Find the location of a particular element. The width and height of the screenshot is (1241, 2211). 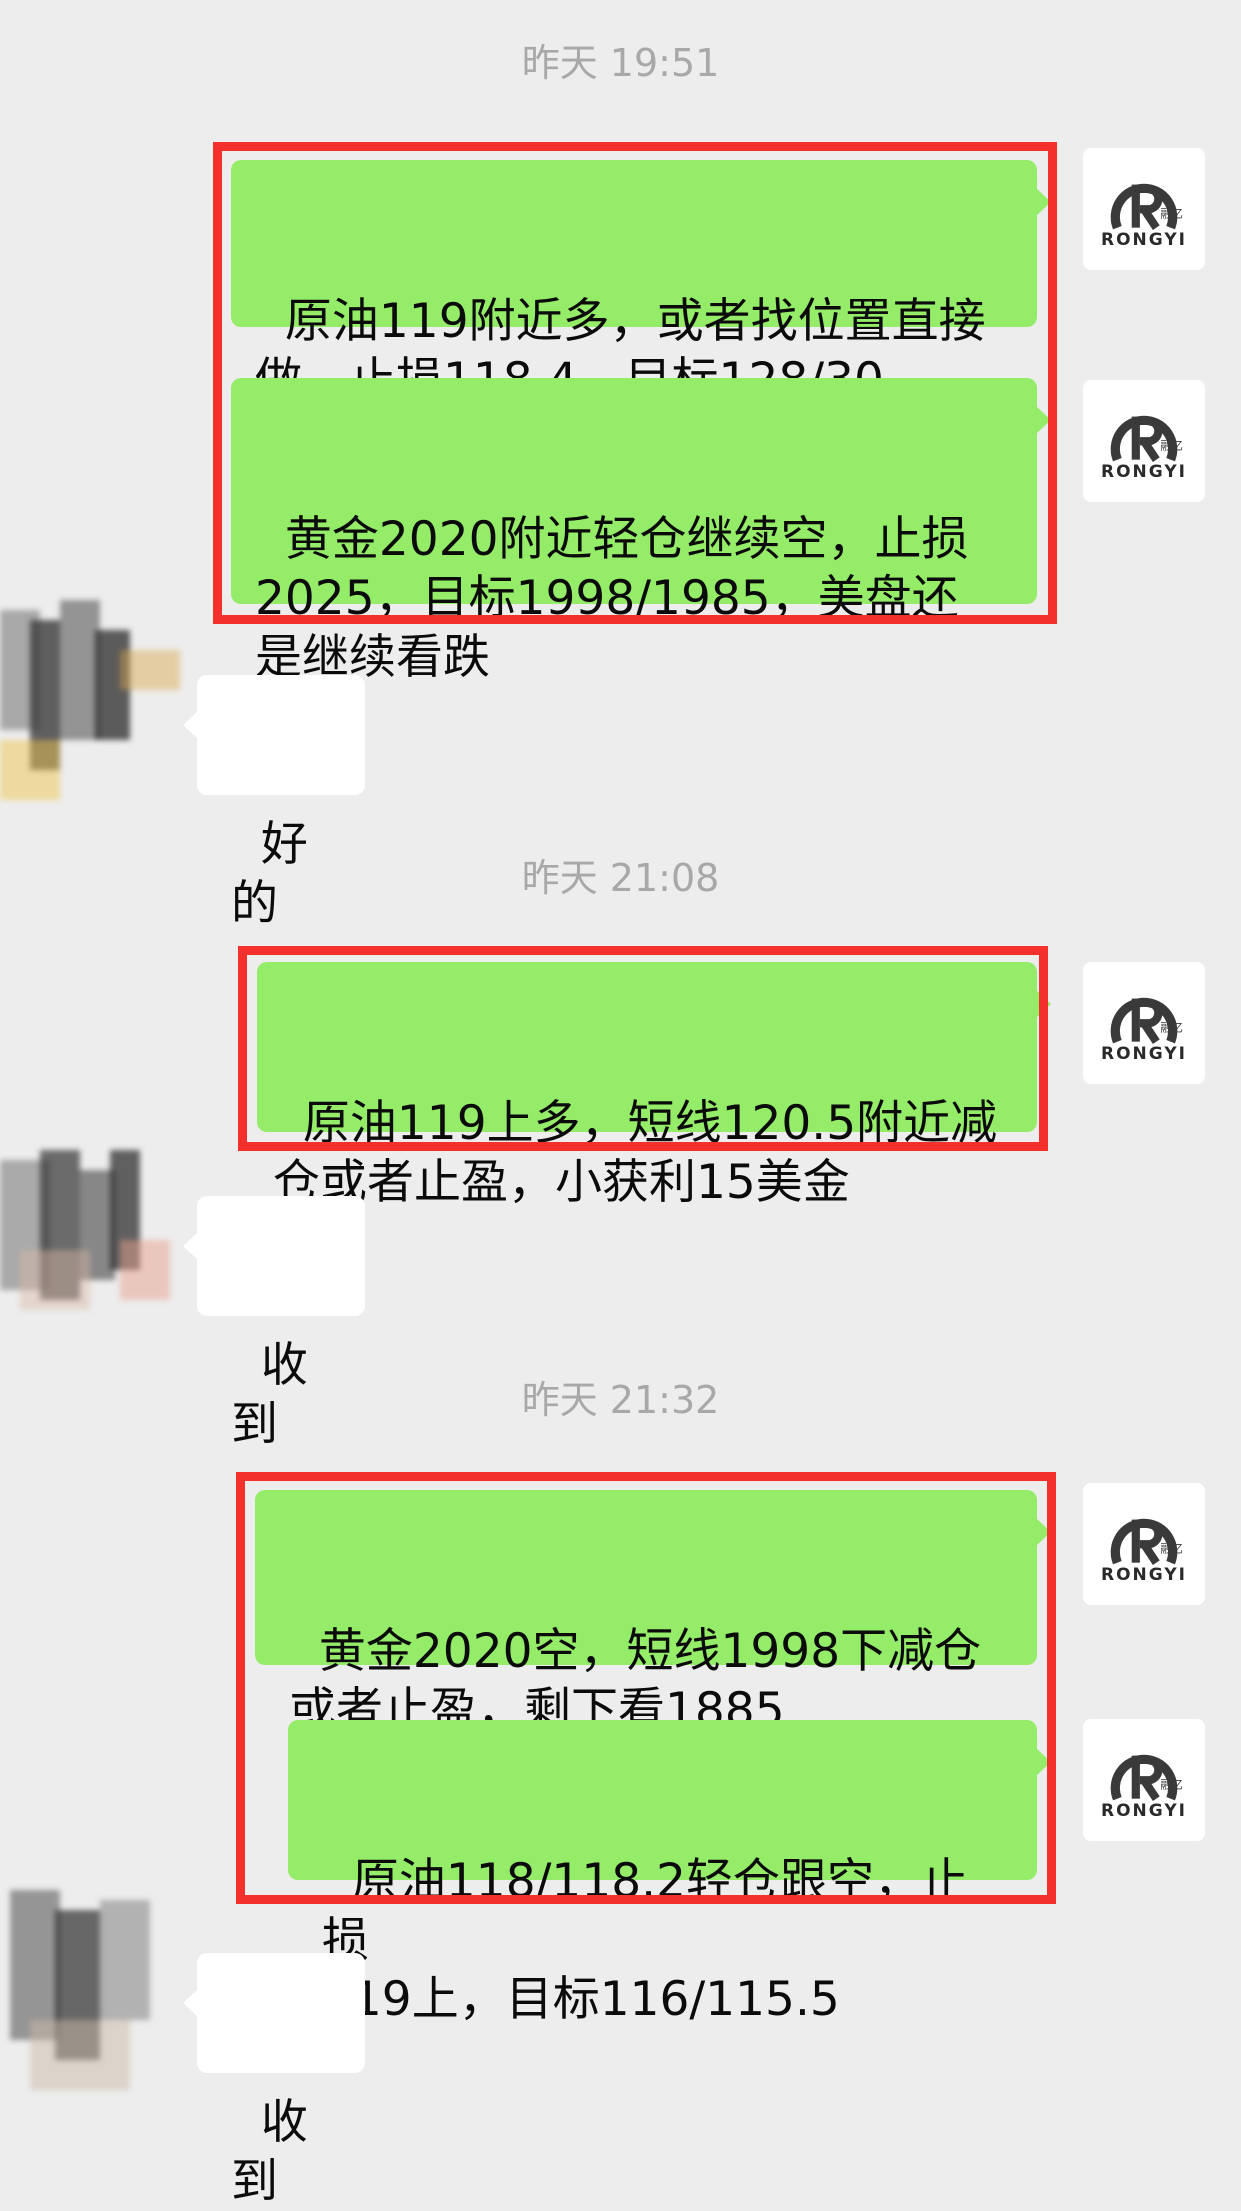

message-bubble-received: 好的 is located at coordinates (274, 803).